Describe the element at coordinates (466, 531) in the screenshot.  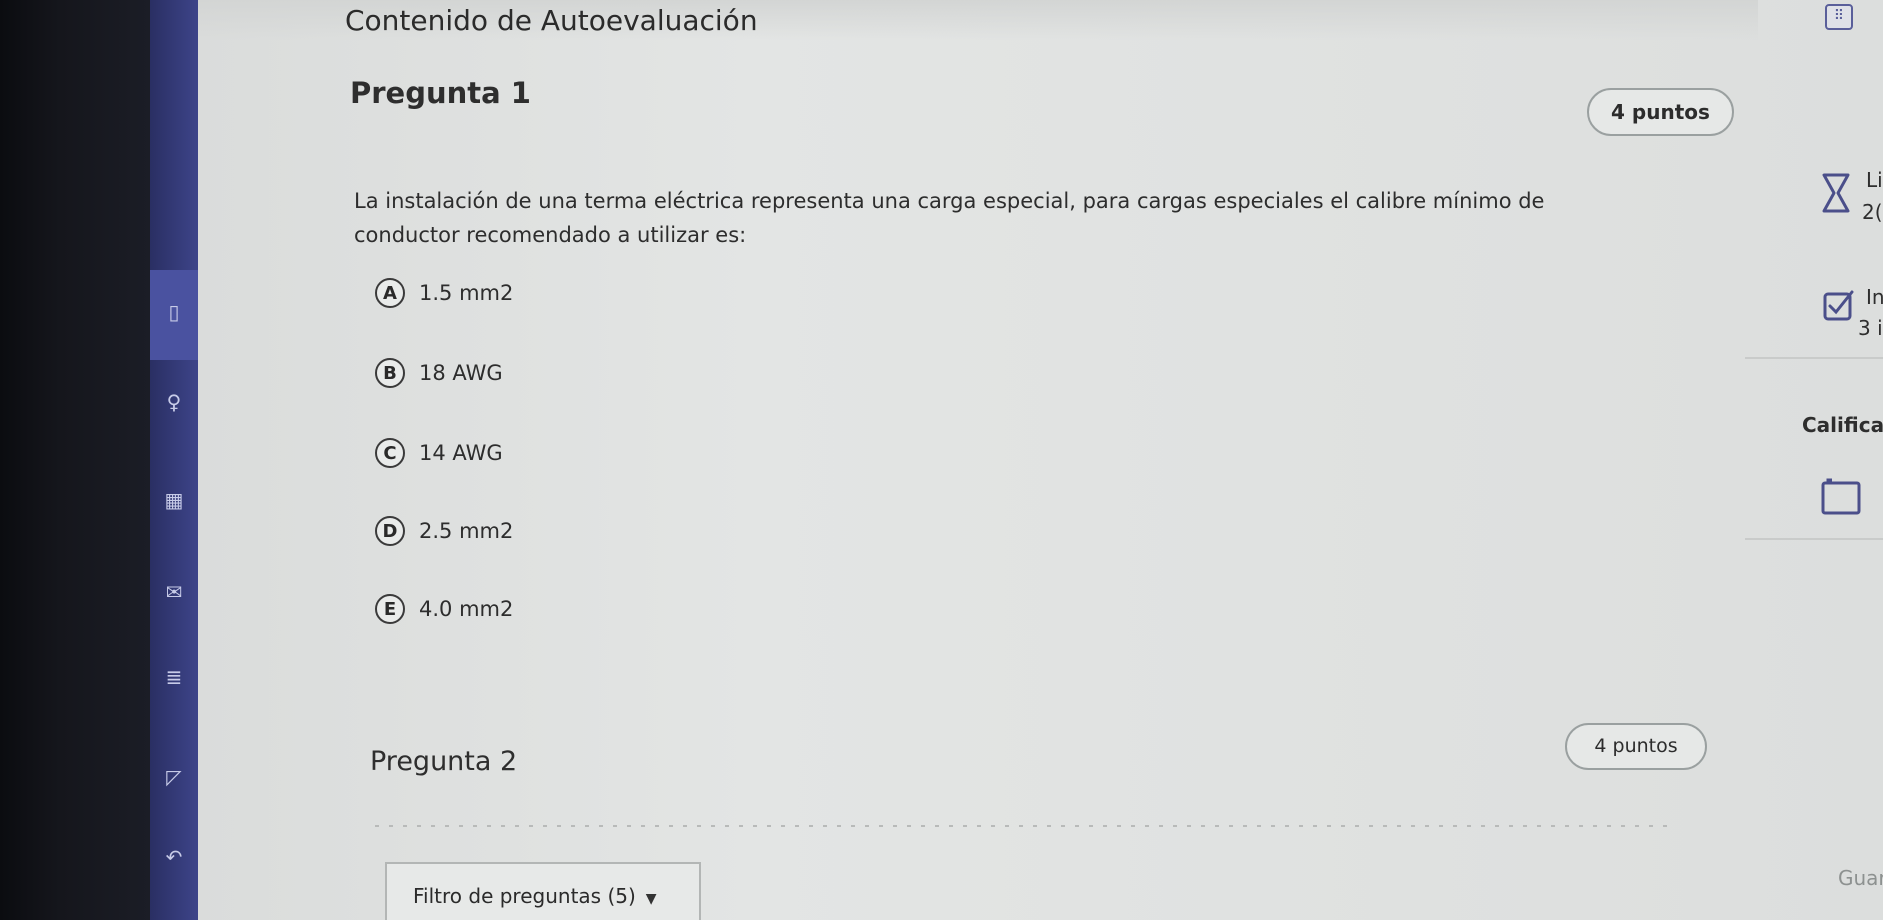
I see `option-label: 2.5 mm2` at that location.